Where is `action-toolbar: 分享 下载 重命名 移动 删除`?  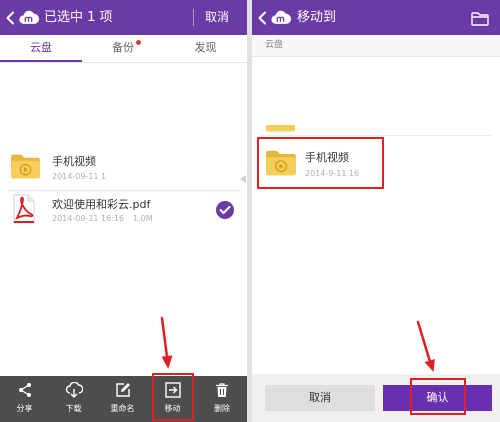 action-toolbar: 分享 下载 重命名 移动 删除 is located at coordinates (123, 399).